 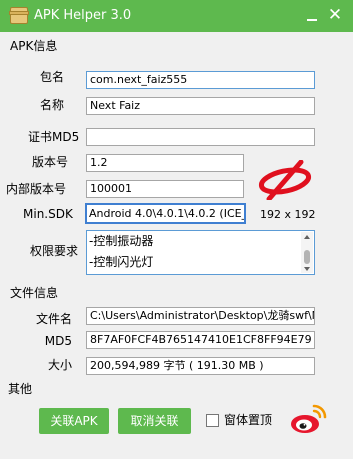 I want to click on permissions-scrollbar, so click(x=307, y=252).